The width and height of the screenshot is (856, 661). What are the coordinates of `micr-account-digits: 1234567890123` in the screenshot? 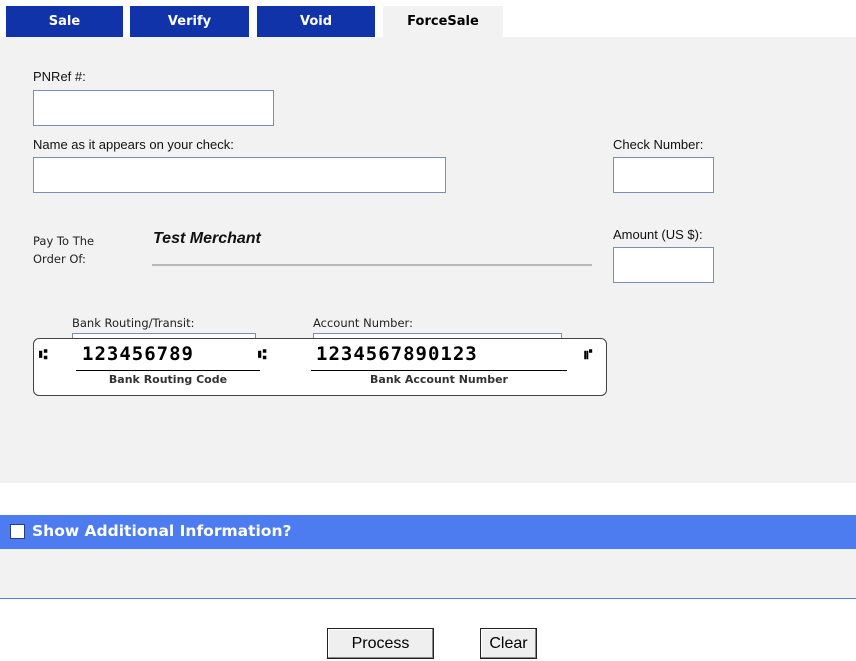 It's located at (397, 354).